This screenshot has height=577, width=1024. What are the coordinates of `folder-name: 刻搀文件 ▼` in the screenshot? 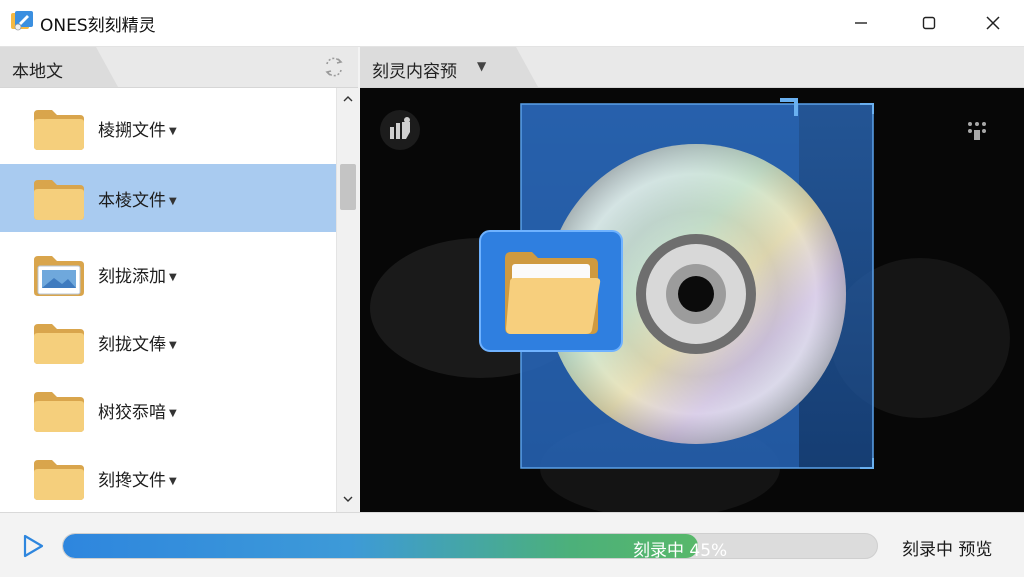 It's located at (137, 481).